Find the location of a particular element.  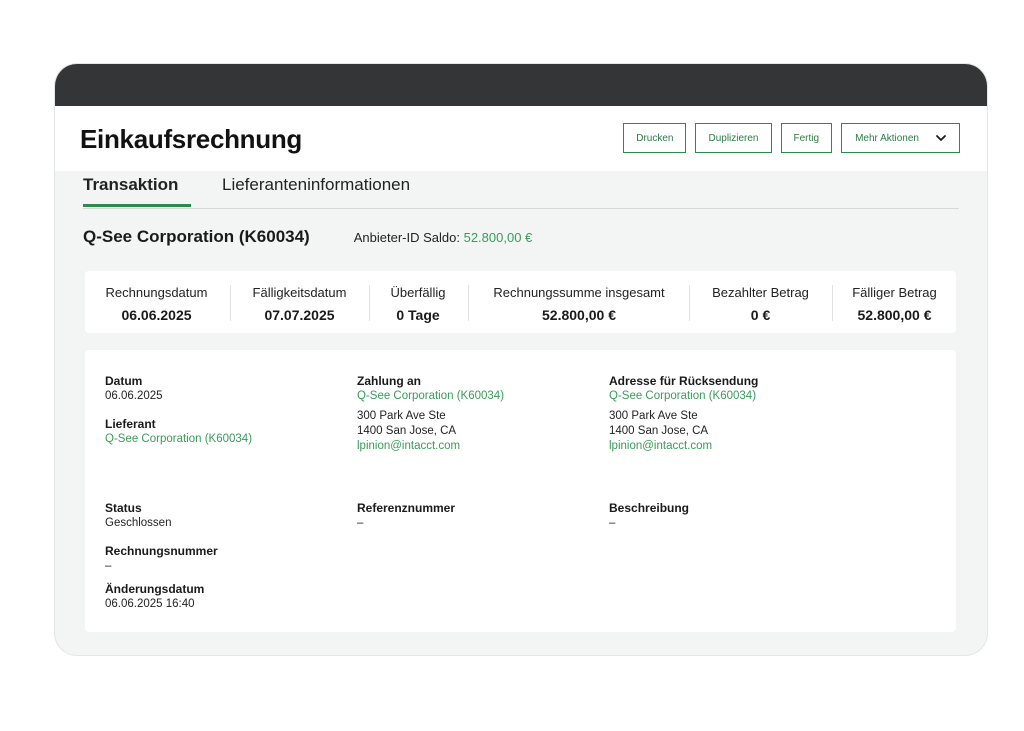

vendor-link: Q-See Corporation (K60034) is located at coordinates (178, 439).